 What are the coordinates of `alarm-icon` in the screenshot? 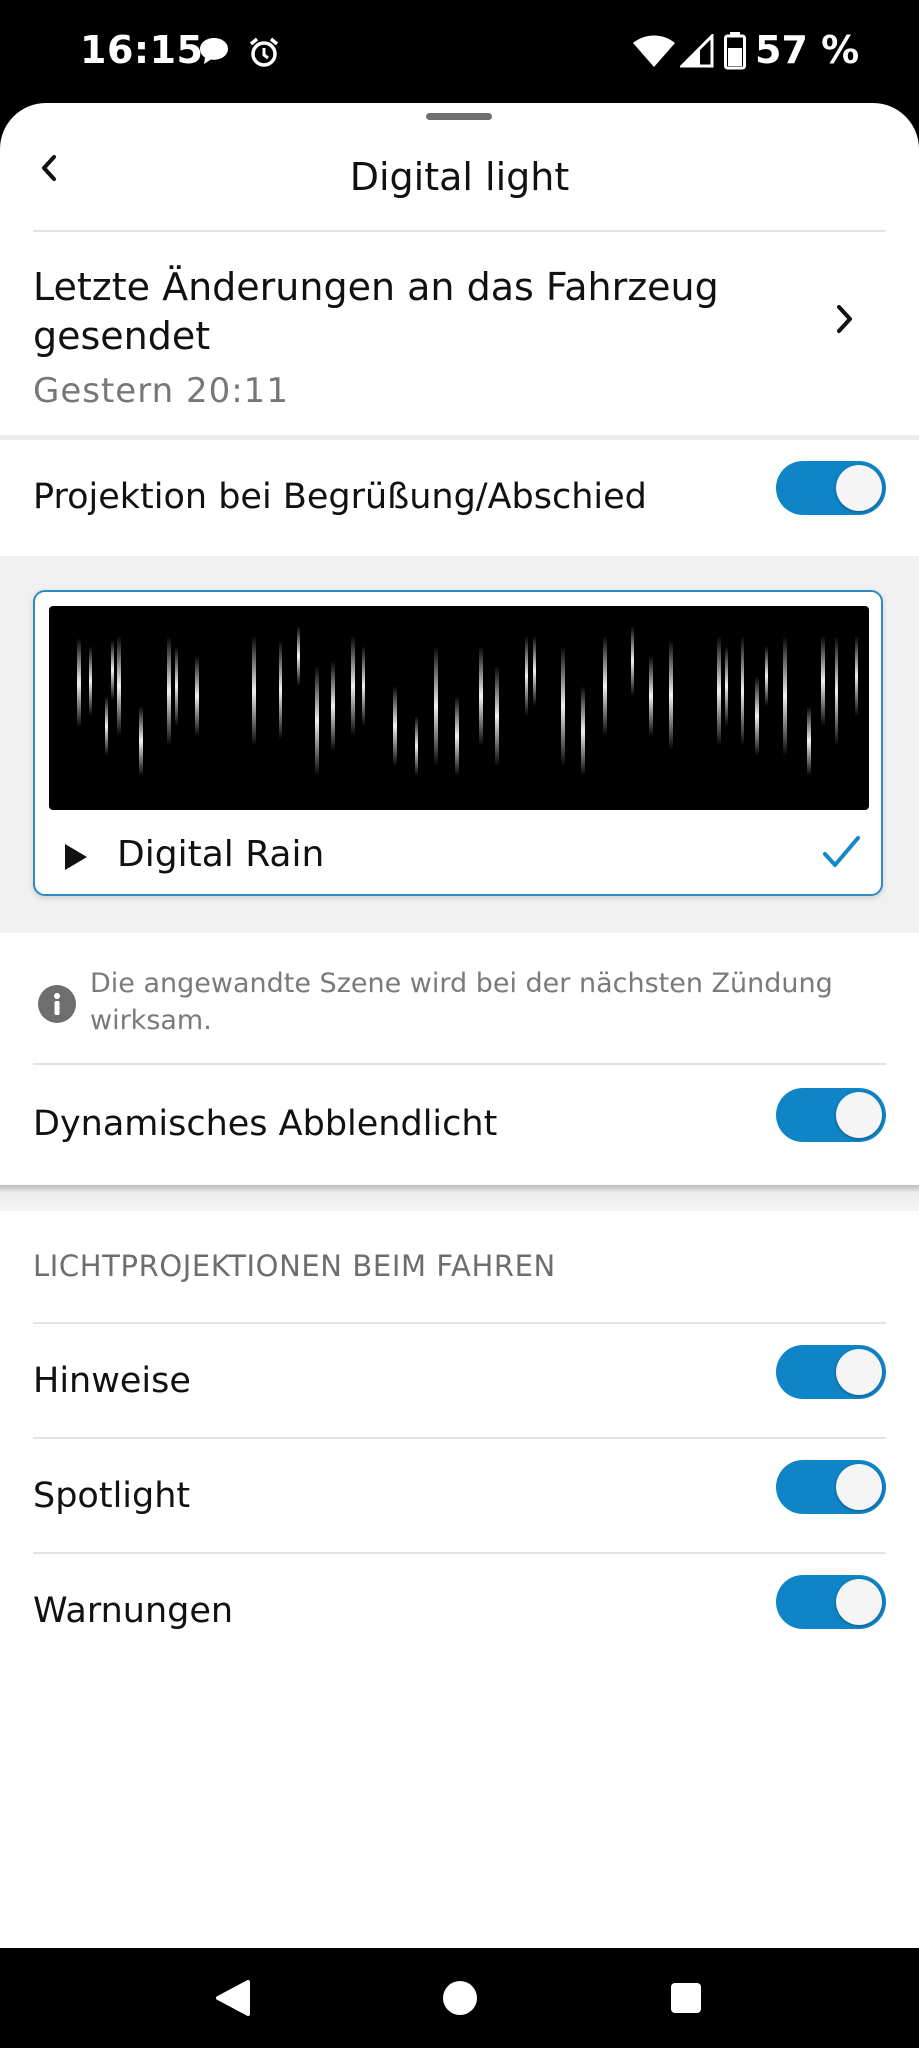 It's located at (264, 54).